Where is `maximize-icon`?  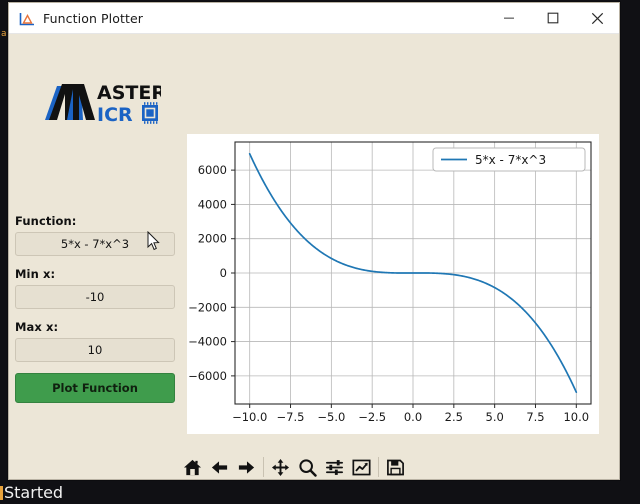 maximize-icon is located at coordinates (553, 18).